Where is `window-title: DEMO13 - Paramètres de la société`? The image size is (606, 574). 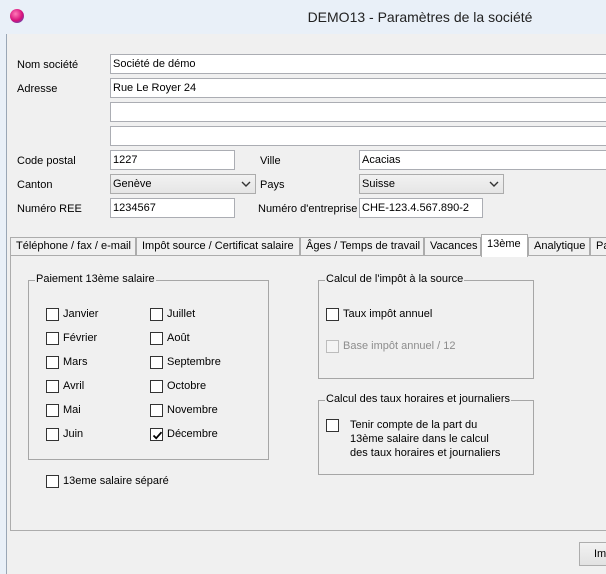
window-title: DEMO13 - Paramètres de la société is located at coordinates (420, 17).